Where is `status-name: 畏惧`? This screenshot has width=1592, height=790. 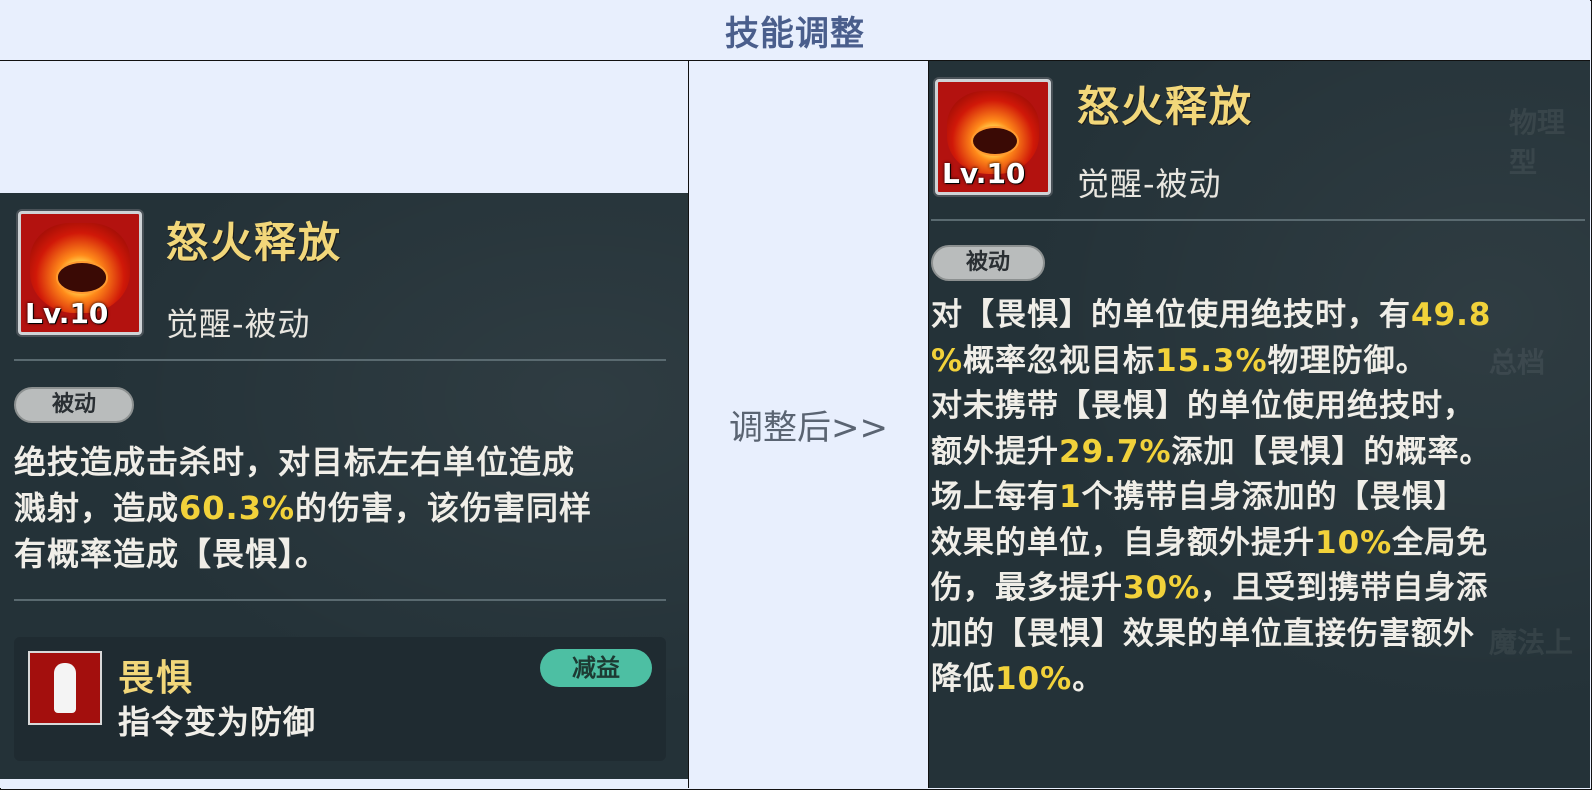 status-name: 畏惧 is located at coordinates (156, 678).